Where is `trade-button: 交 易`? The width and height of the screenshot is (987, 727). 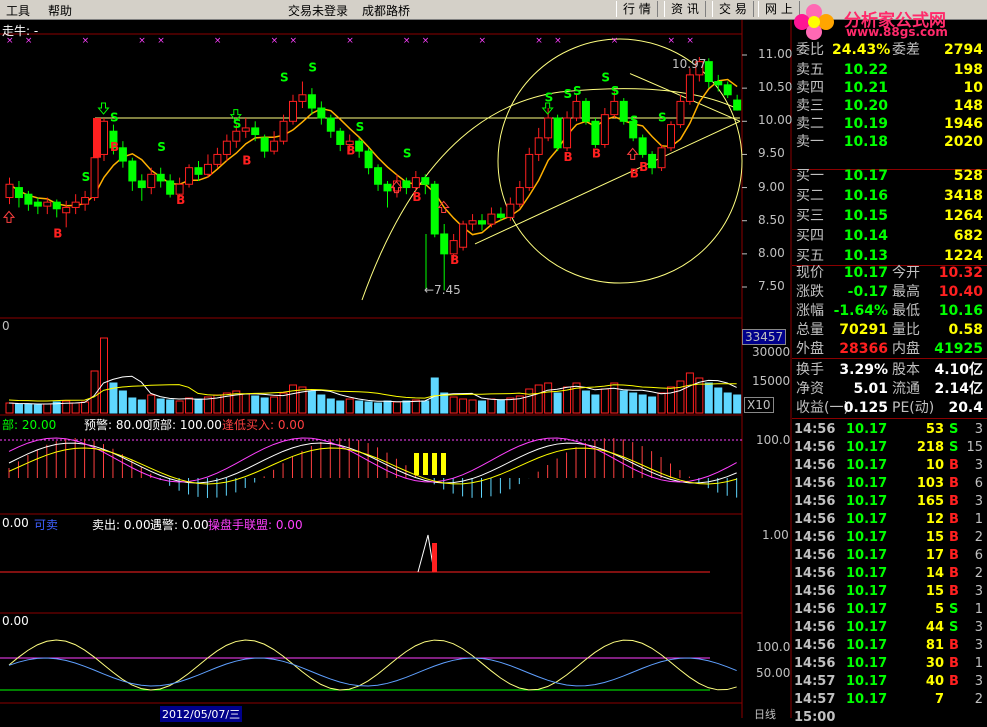 trade-button: 交 易 is located at coordinates (733, 9).